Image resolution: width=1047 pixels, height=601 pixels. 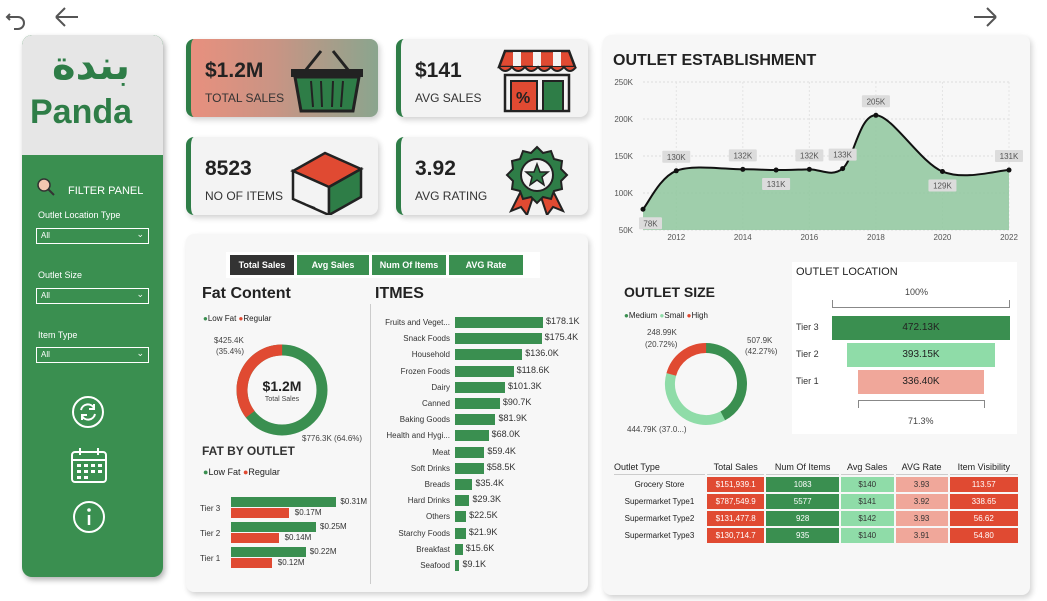 What do you see at coordinates (291, 562) in the screenshot?
I see `regular-value: $0.12M` at bounding box center [291, 562].